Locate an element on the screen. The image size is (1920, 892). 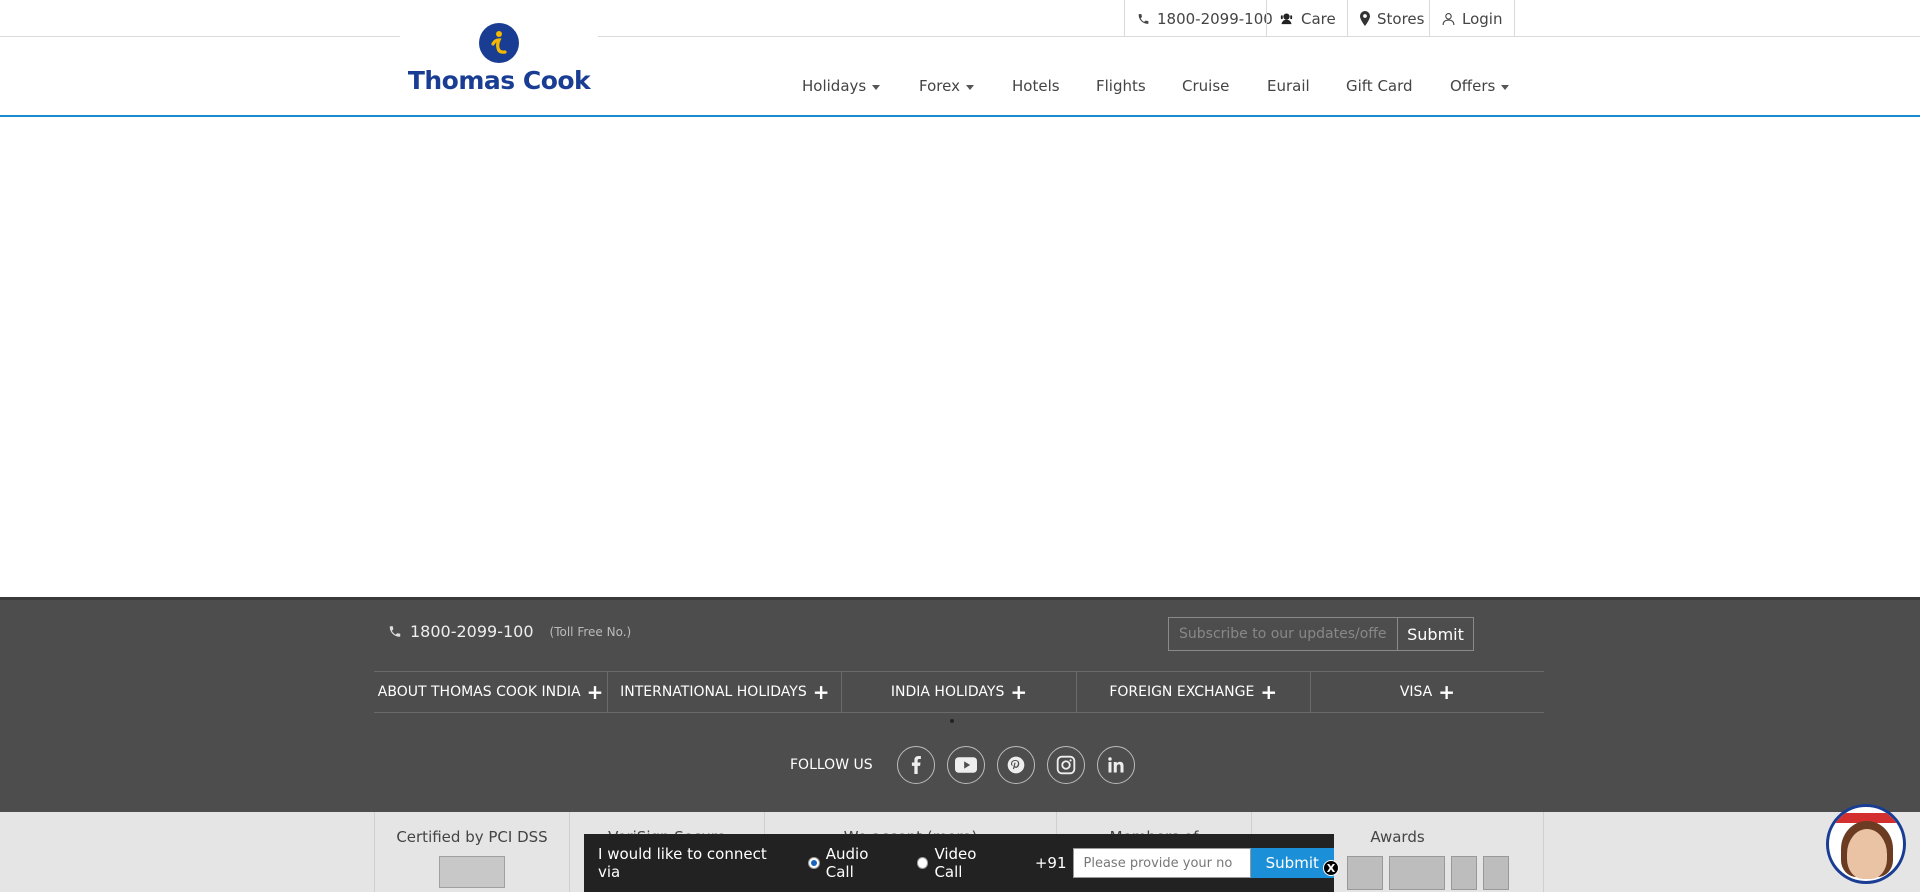
chat-assistant-avatar is located at coordinates (1866, 844).